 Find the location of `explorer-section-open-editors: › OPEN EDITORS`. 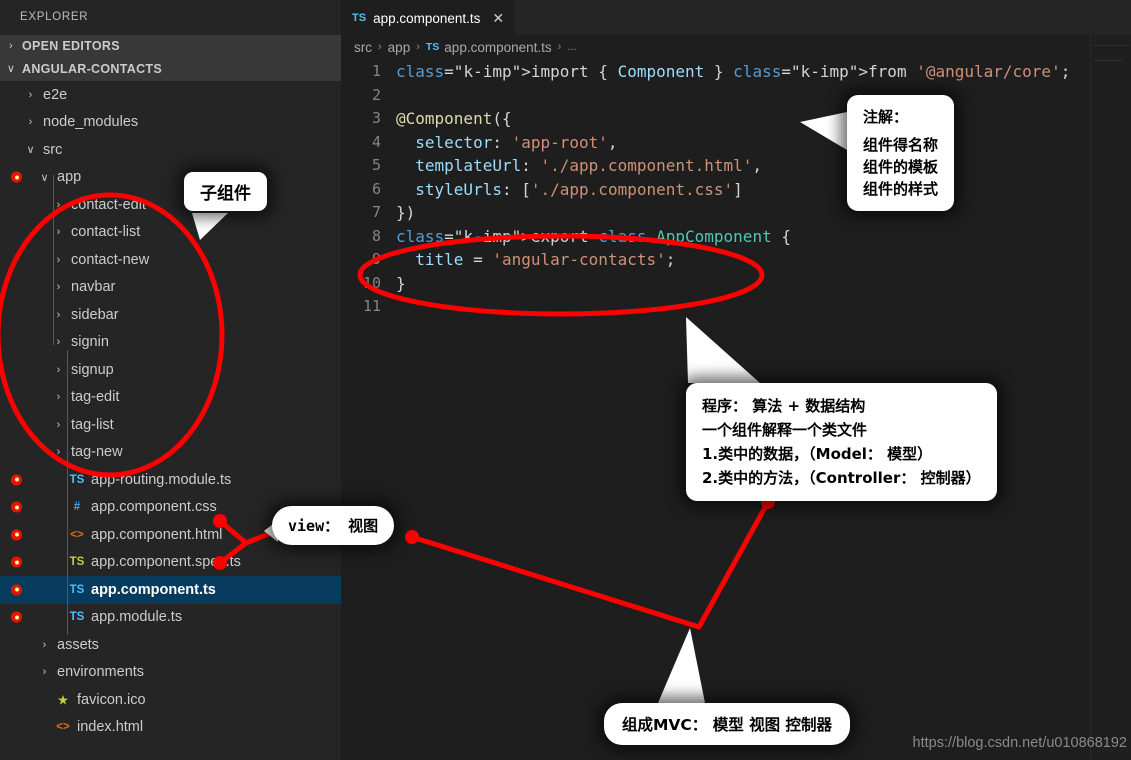

explorer-section-open-editors: › OPEN EDITORS is located at coordinates (170, 46).